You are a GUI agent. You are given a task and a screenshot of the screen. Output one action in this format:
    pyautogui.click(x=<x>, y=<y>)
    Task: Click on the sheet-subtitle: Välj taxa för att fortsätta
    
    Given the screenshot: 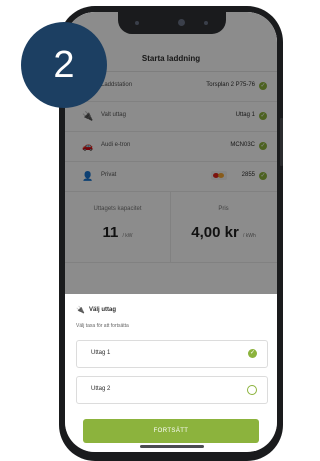 What is the action you would take?
    pyautogui.click(x=102, y=326)
    